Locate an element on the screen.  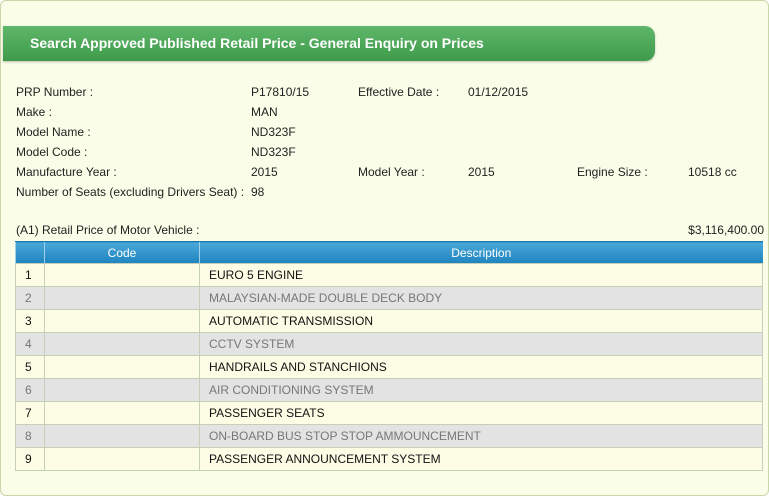
table-header-row: Code Description is located at coordinates (389, 252).